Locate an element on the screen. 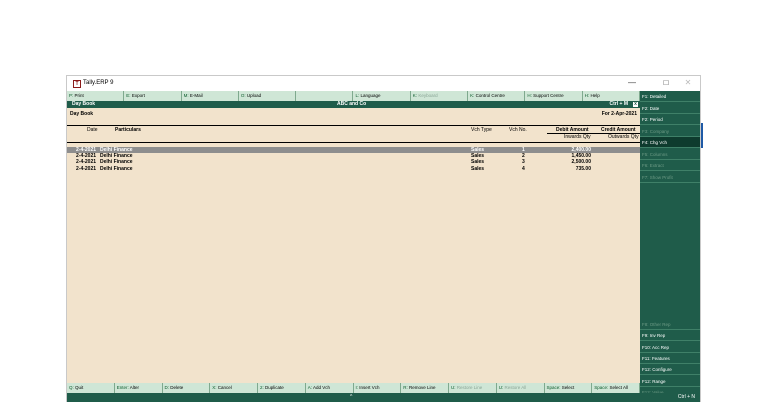 Image resolution: width=768 pixels, height=402 pixels. button-label: Alter is located at coordinates (134, 387).